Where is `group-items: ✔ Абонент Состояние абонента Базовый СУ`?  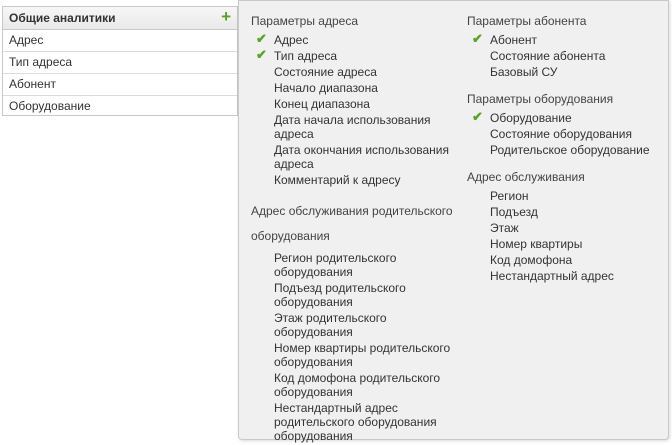 group-items: ✔ Абонент Состояние абонента Базовый СУ is located at coordinates (567, 55).